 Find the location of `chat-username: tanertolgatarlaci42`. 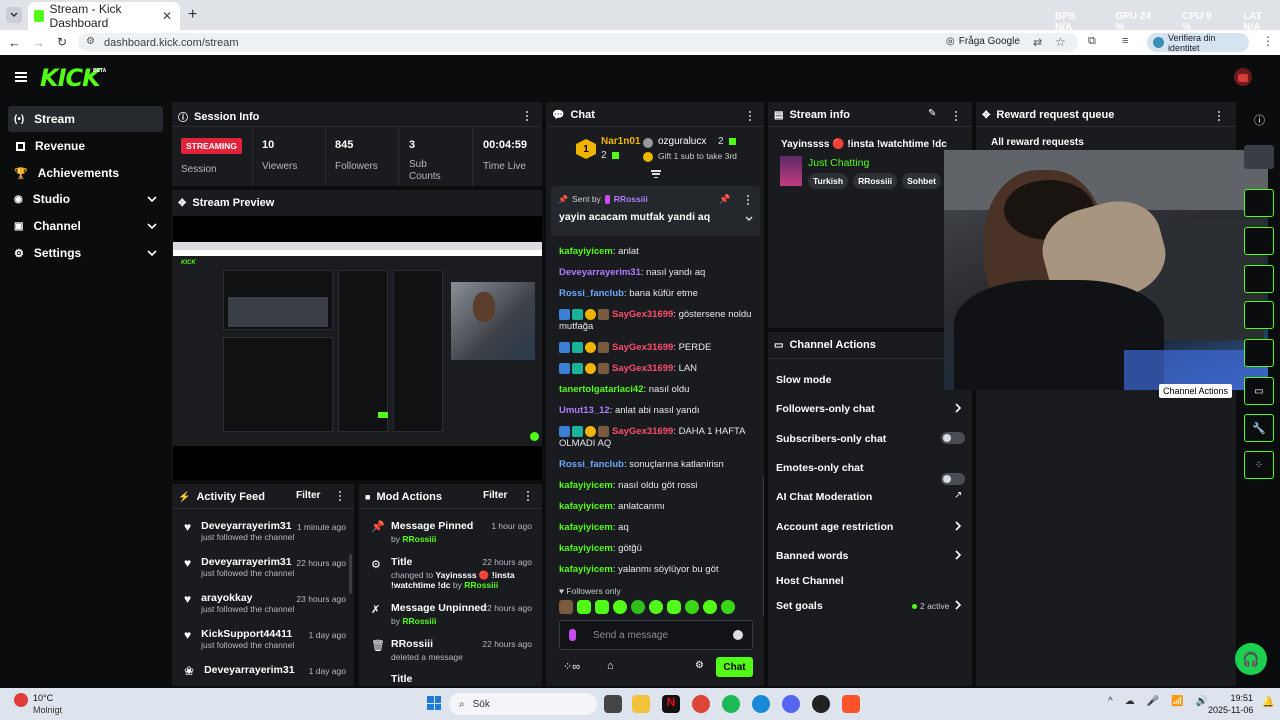

chat-username: tanertolgatarlaci42 is located at coordinates (601, 389).